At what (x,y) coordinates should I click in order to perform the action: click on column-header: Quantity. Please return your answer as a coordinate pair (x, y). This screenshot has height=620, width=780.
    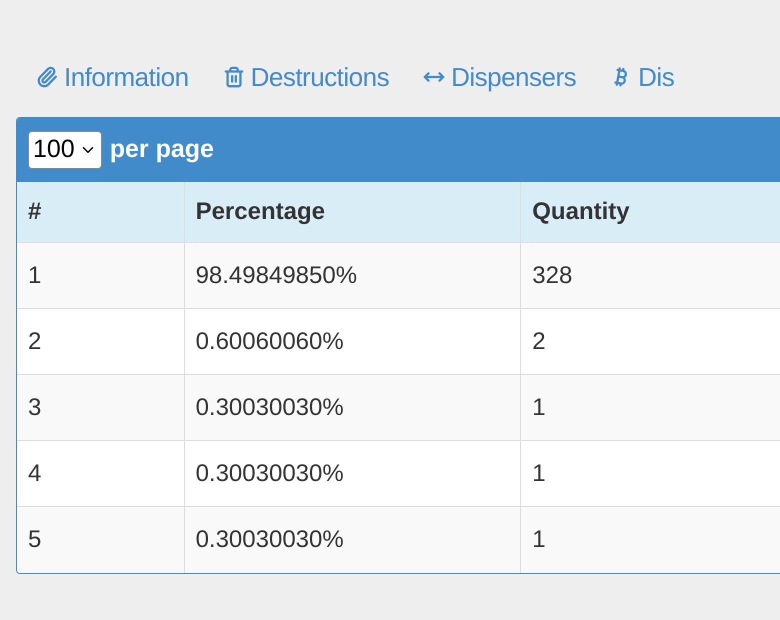
    Looking at the image, I should click on (581, 212).